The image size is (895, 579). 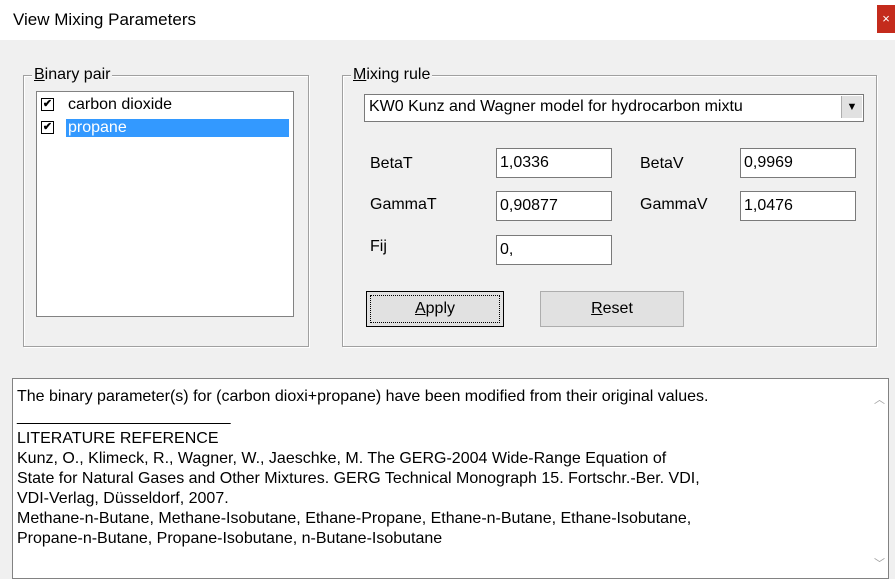 What do you see at coordinates (851, 107) in the screenshot?
I see `dropdown-arrow-icon: ▼` at bounding box center [851, 107].